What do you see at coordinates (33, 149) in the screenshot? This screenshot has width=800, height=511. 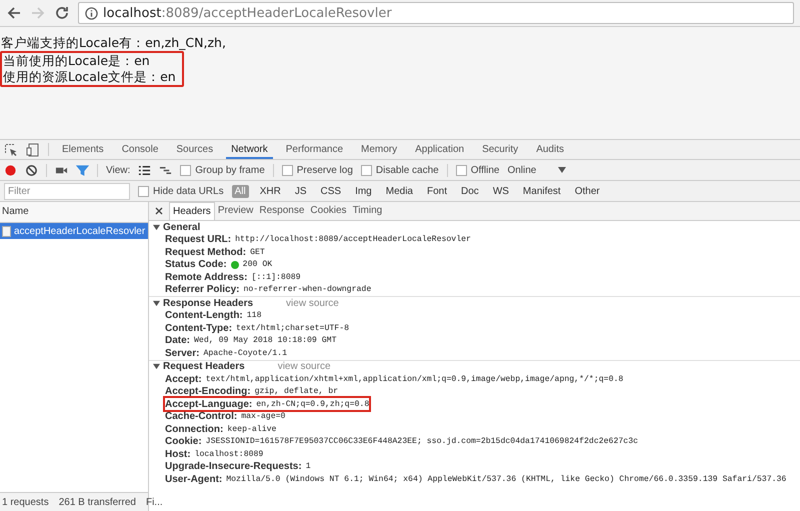 I see `device-icon` at bounding box center [33, 149].